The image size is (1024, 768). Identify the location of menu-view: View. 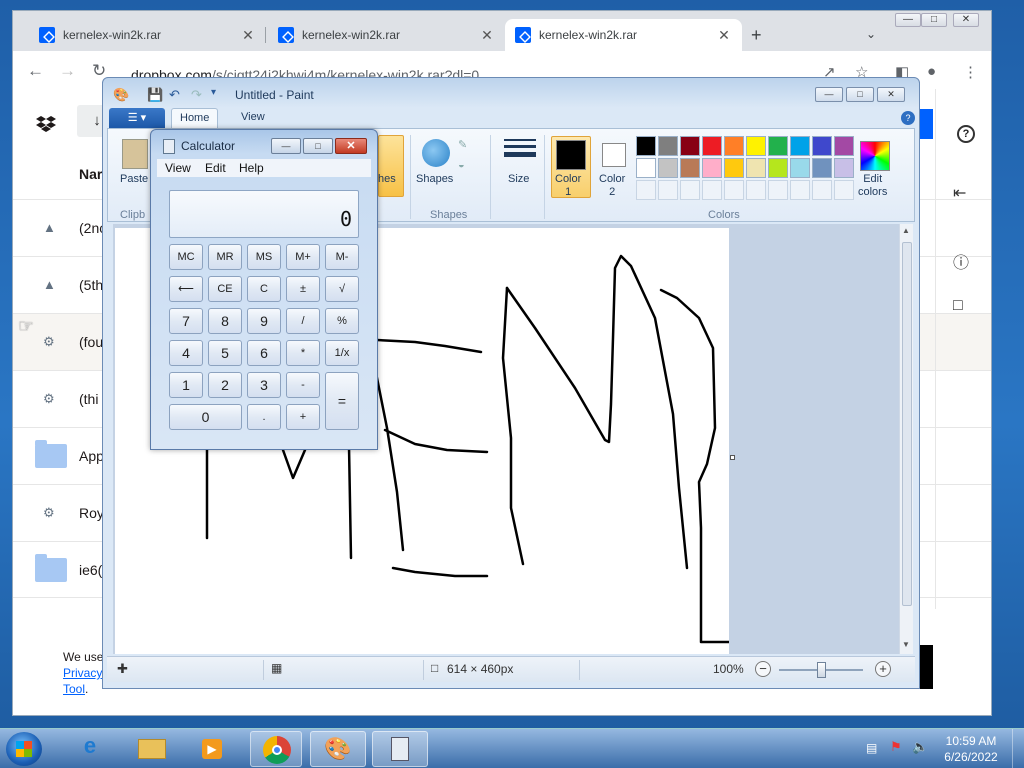
(178, 168).